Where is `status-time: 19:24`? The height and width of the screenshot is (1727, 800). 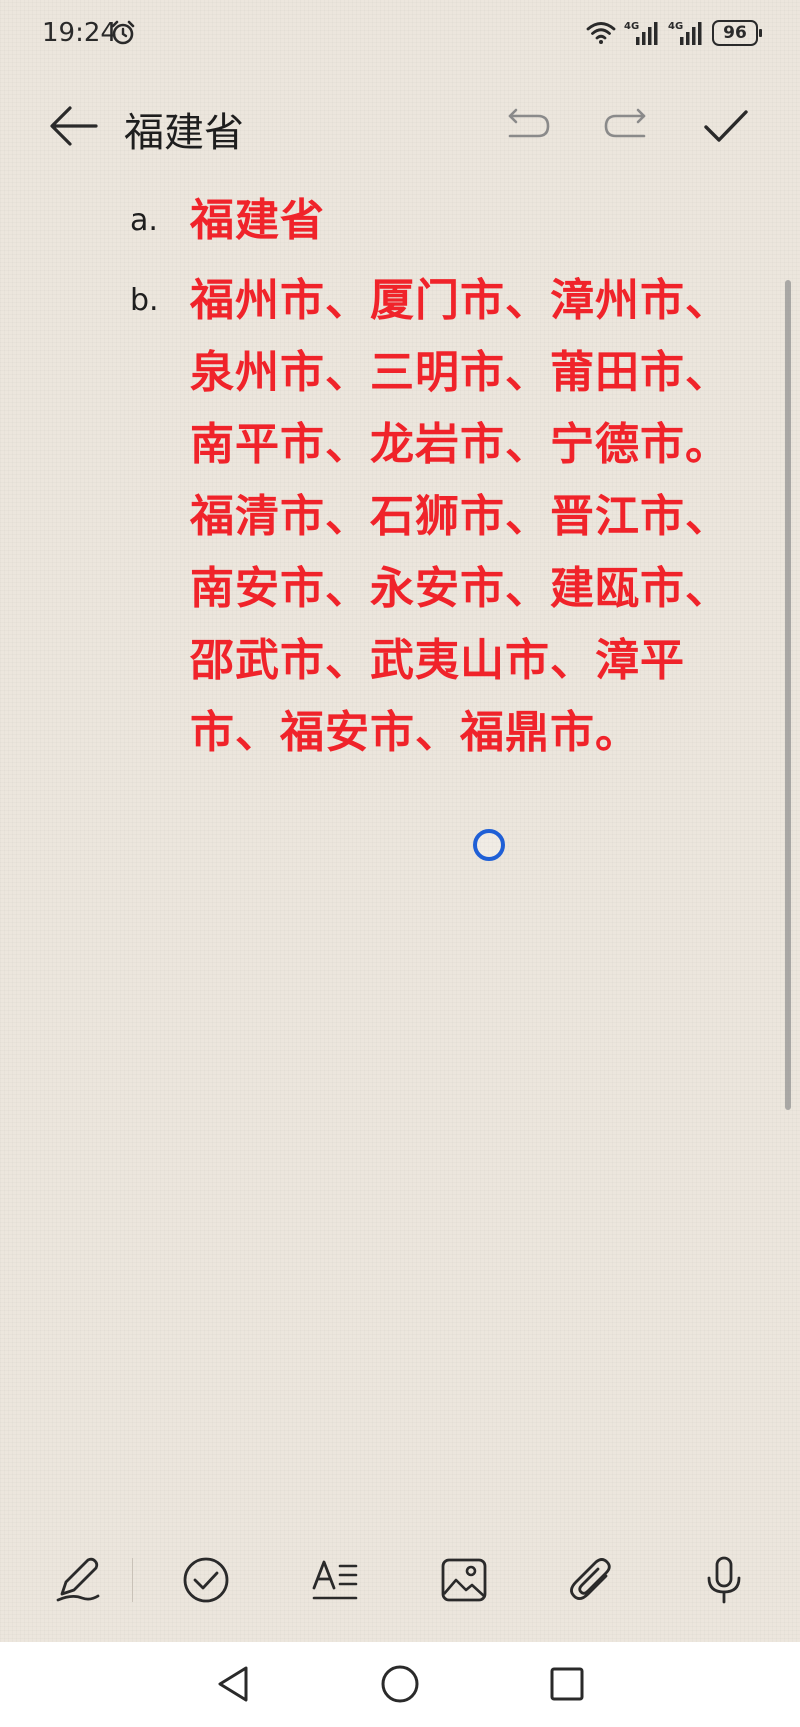
status-time: 19:24 is located at coordinates (79, 33).